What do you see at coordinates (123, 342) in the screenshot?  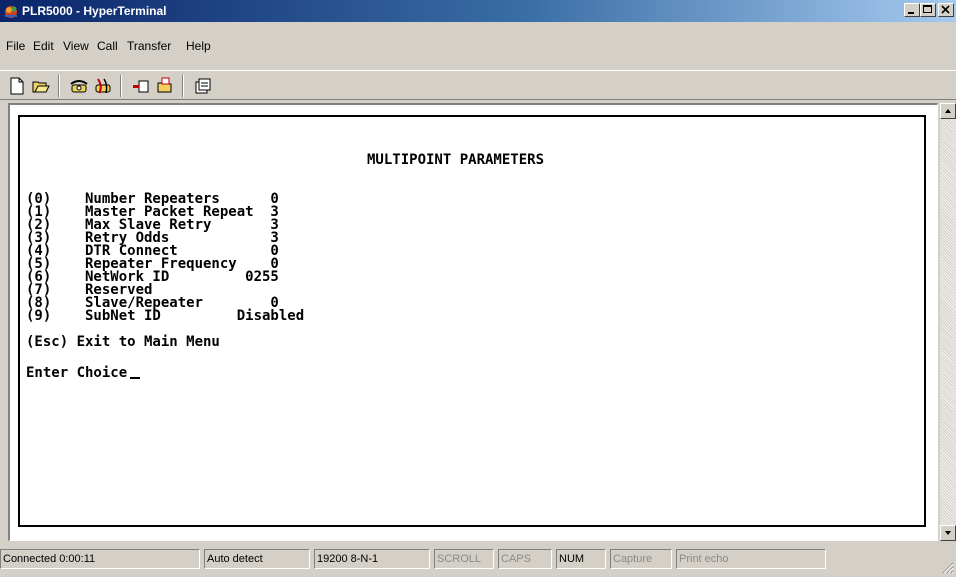 I see `exit-option-row: (Esc) Exit to Main Menu` at bounding box center [123, 342].